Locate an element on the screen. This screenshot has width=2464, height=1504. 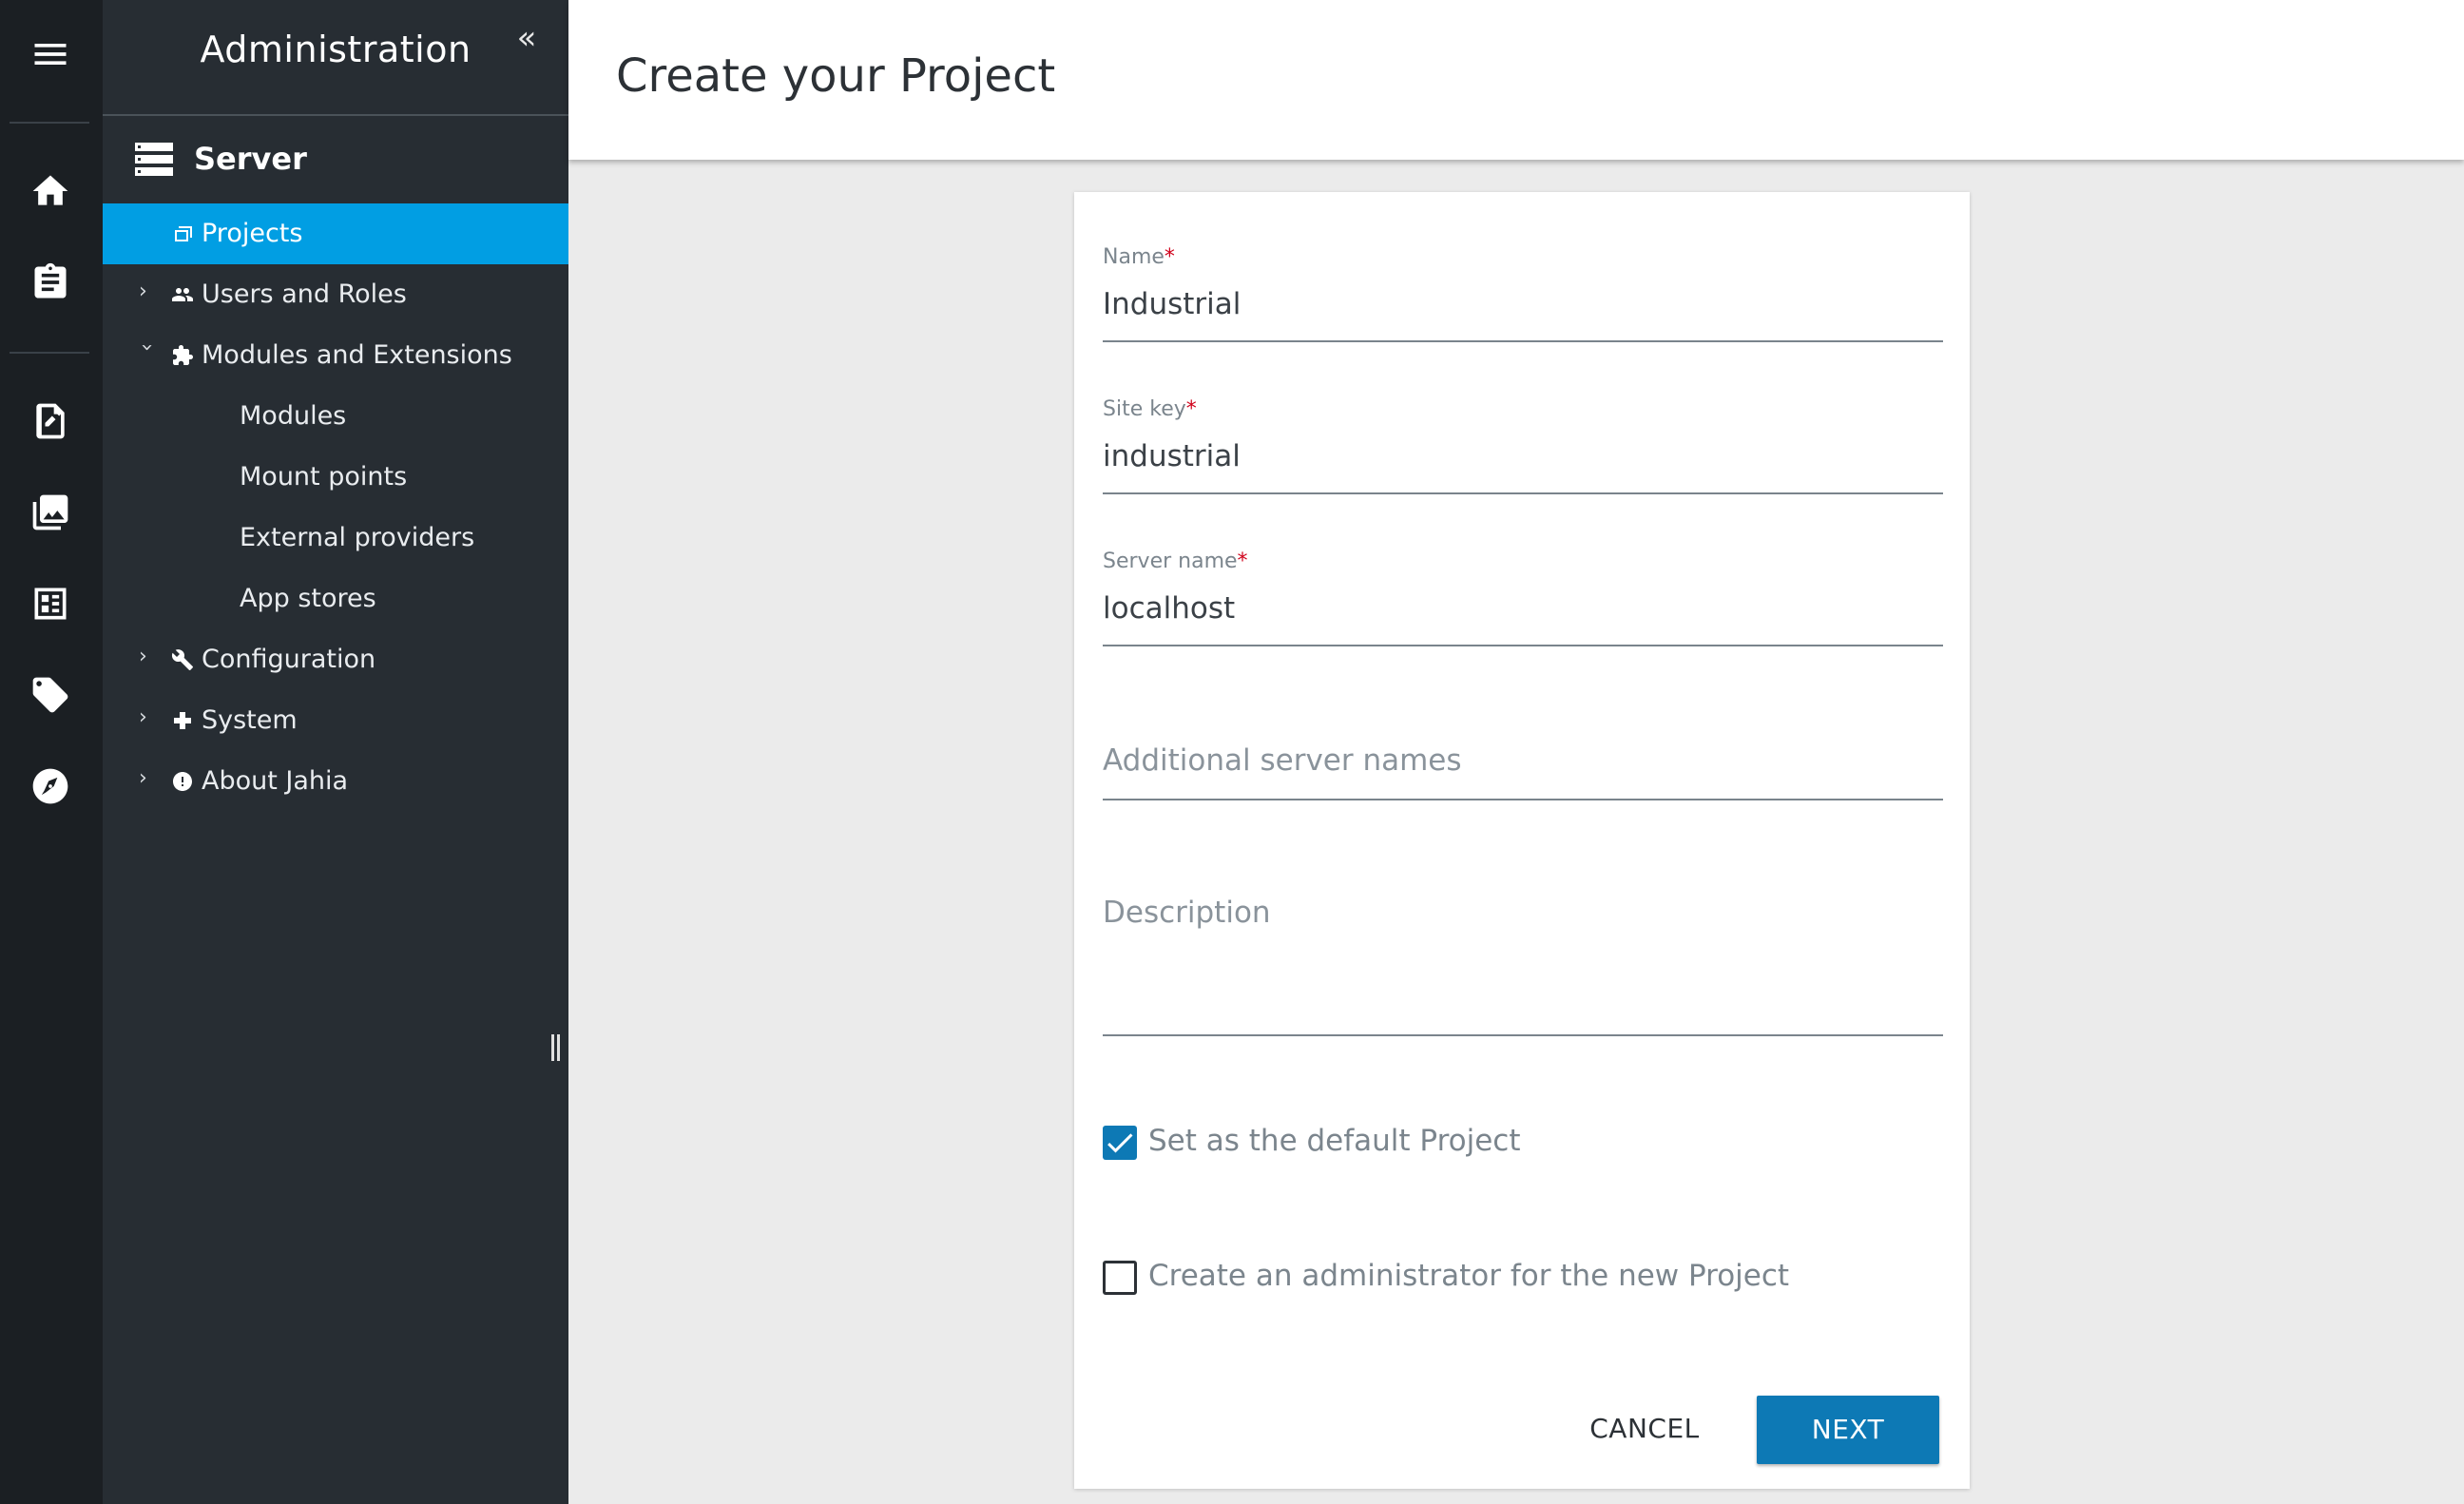
sidebar-item-label: About Jahia is located at coordinates (275, 781).